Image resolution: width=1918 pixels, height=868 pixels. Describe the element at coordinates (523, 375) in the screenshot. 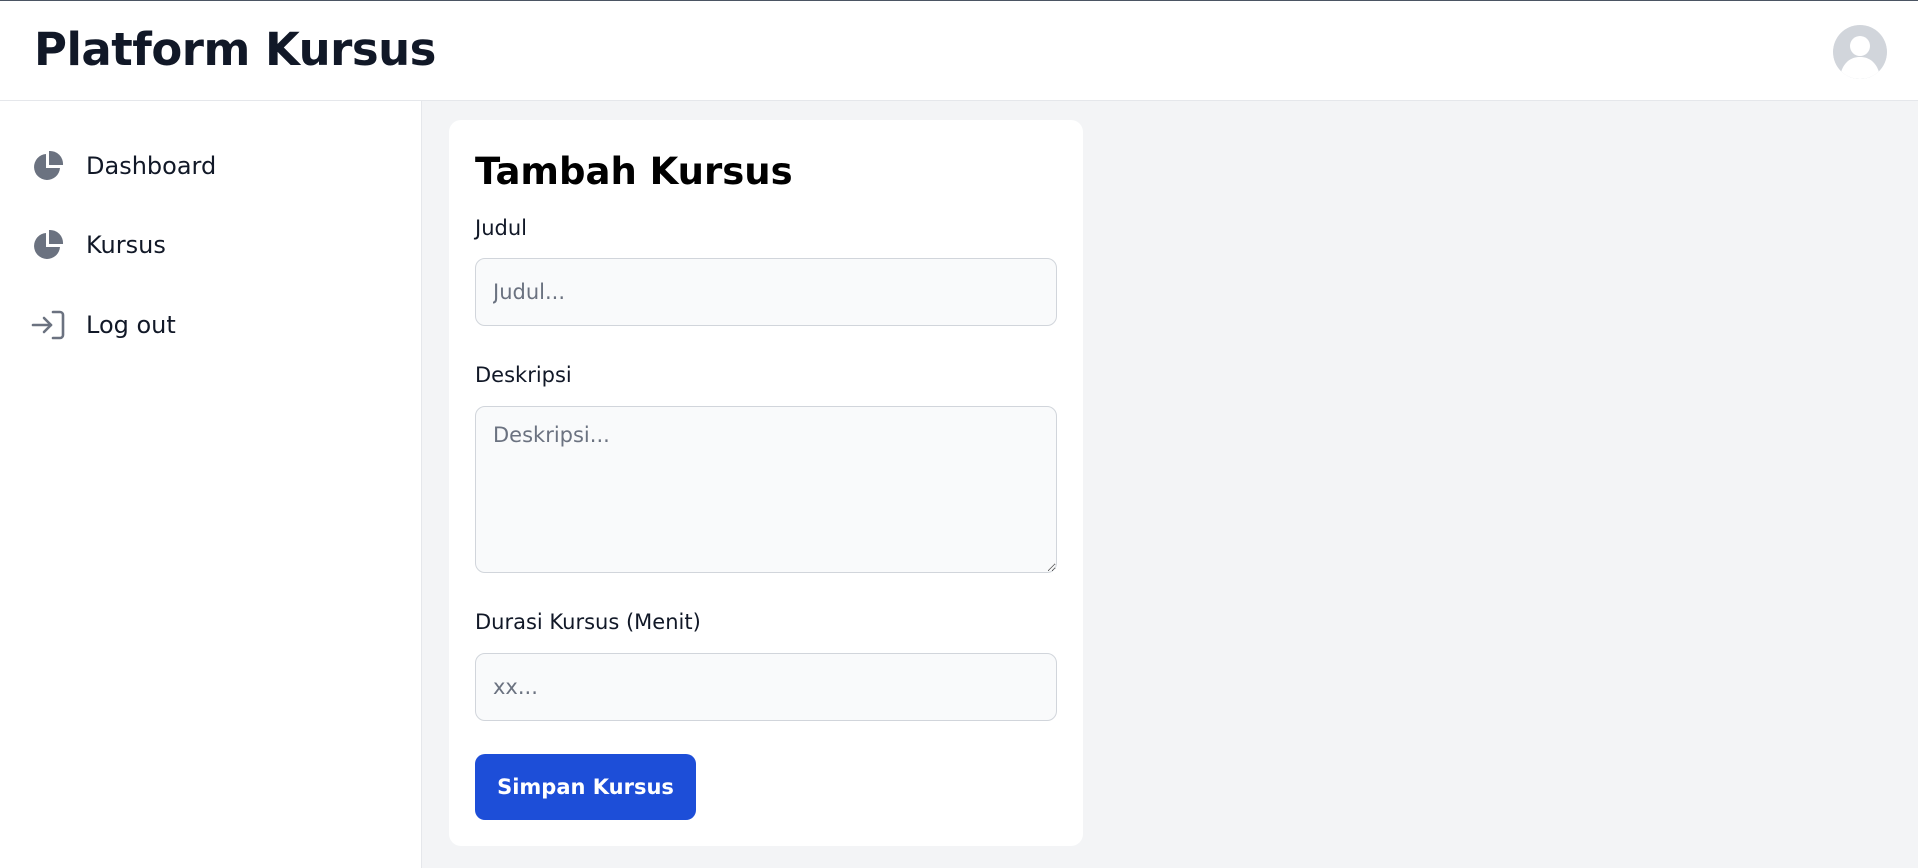

I see `description-field-label: Deskripsi` at that location.